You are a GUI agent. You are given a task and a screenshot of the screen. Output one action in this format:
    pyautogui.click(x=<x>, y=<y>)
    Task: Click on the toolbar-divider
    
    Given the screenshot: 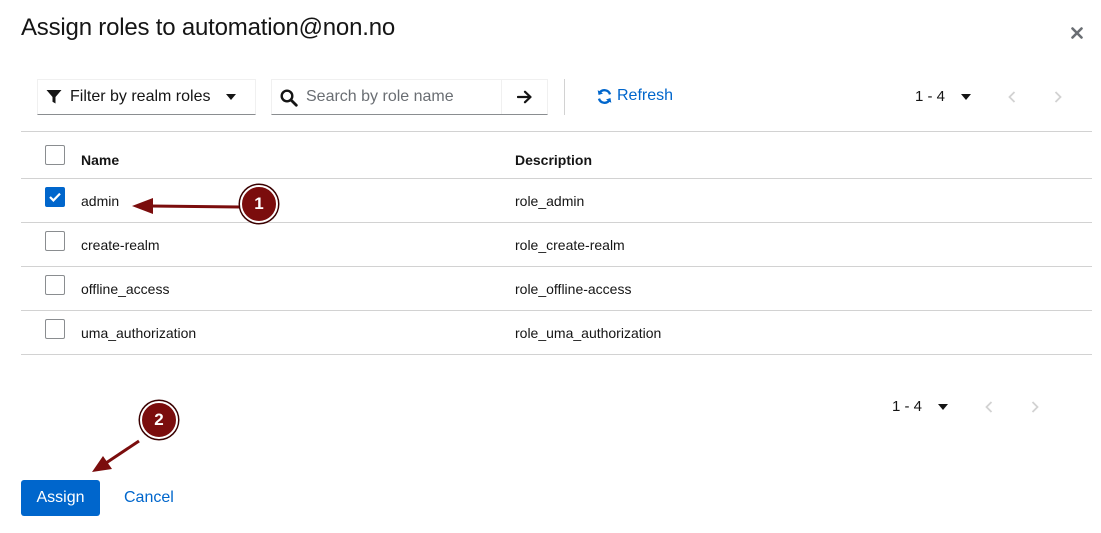 What is the action you would take?
    pyautogui.click(x=564, y=97)
    